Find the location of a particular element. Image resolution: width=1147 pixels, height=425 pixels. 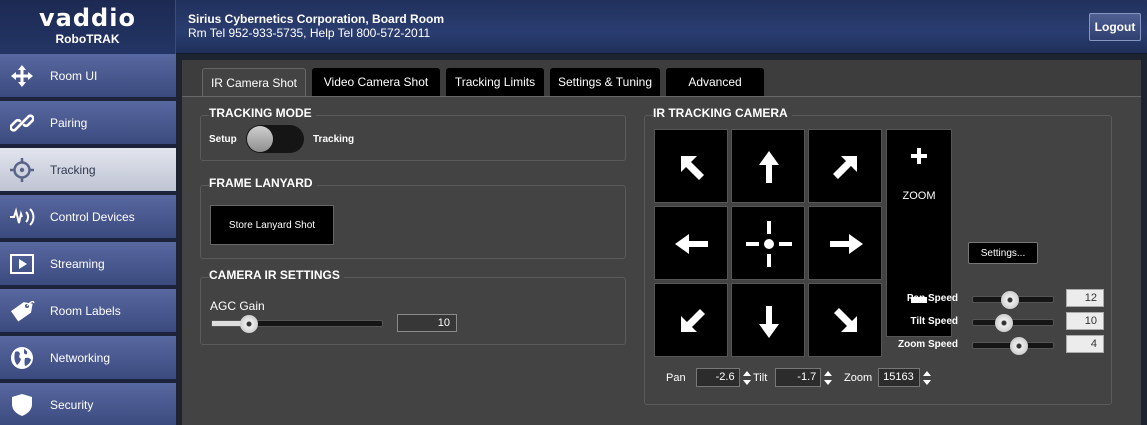

crosshair-icon is located at coordinates (769, 244).